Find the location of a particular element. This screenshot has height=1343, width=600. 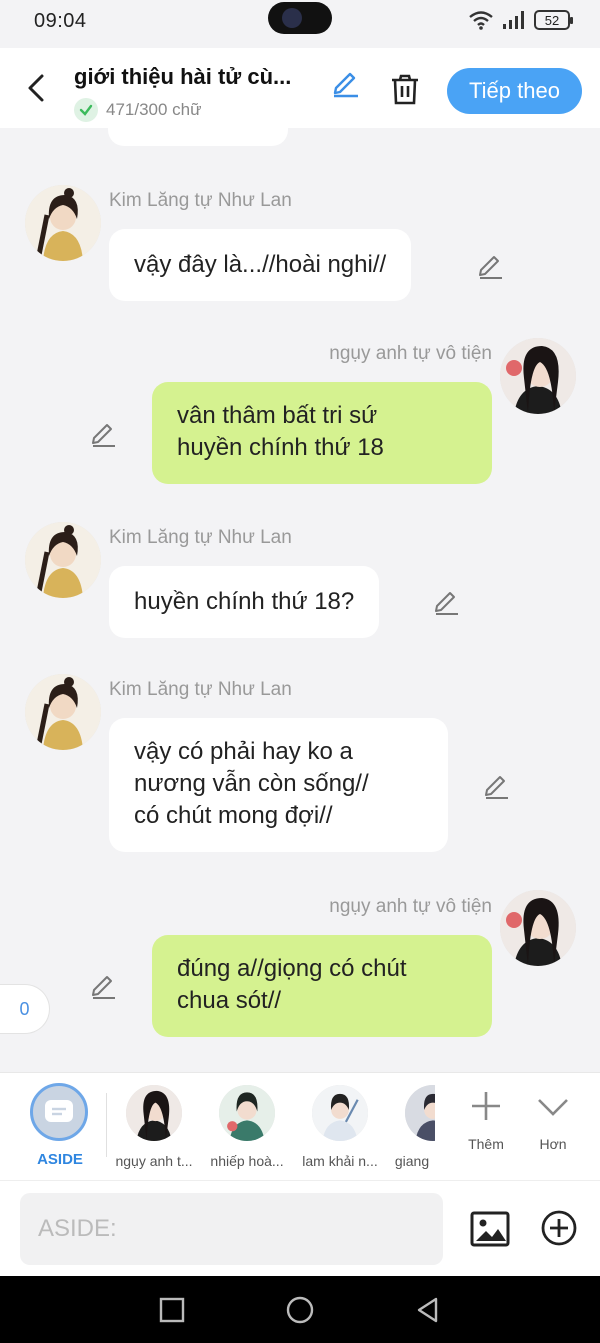

trash-icon is located at coordinates (405, 89).